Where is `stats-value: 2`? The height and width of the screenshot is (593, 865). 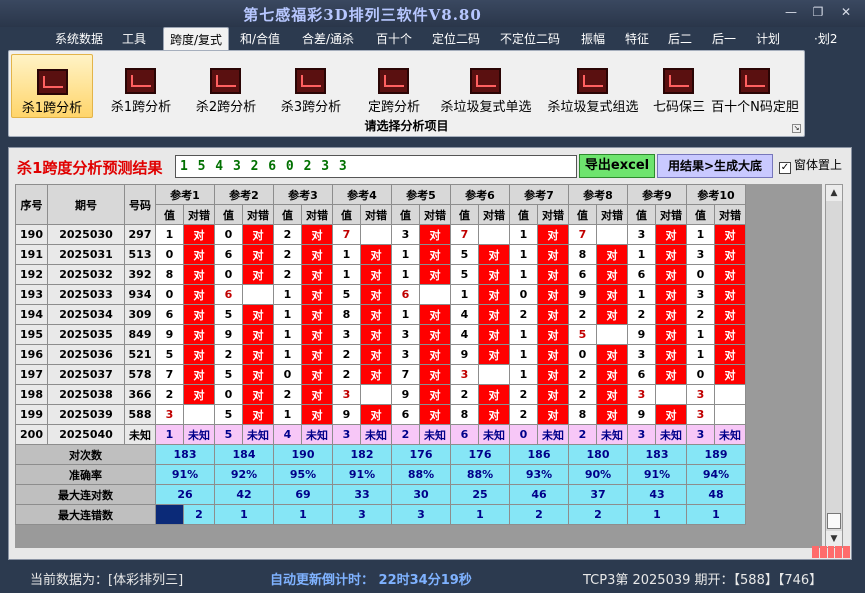 stats-value: 2 is located at coordinates (598, 514).